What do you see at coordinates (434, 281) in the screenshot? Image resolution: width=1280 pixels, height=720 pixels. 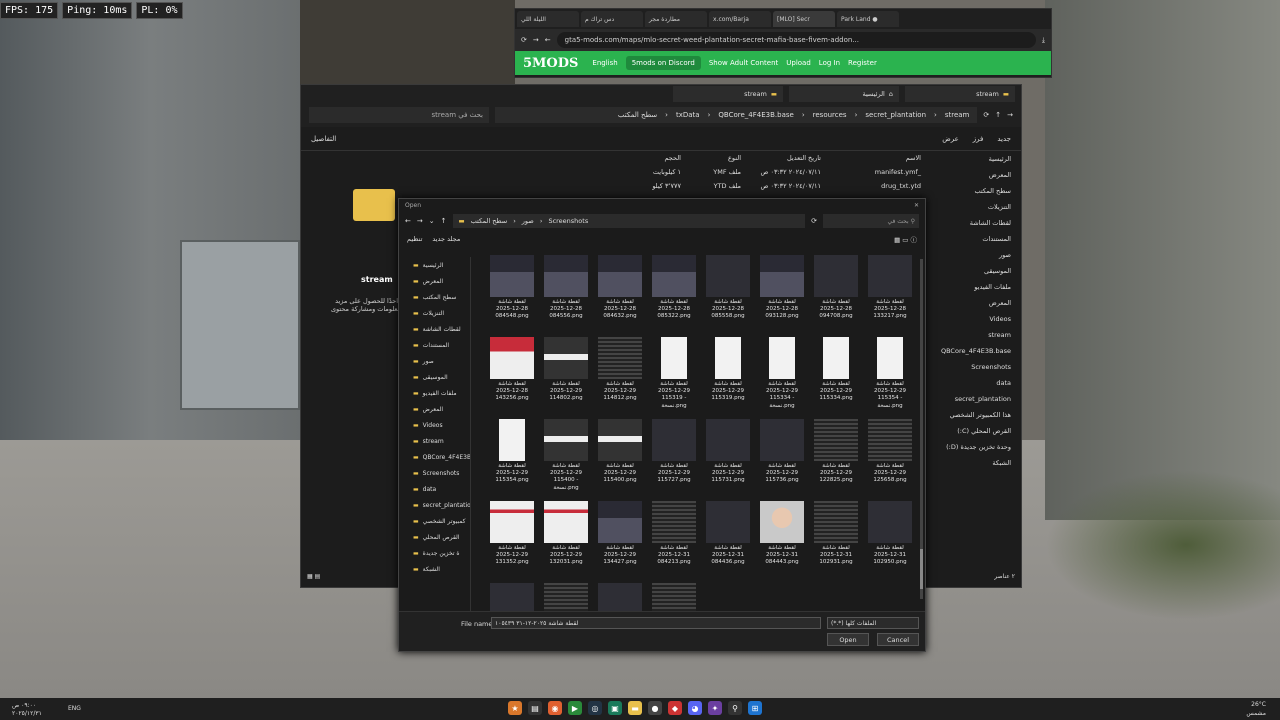 I see `sidebar-item: ▬ المعرض` at bounding box center [434, 281].